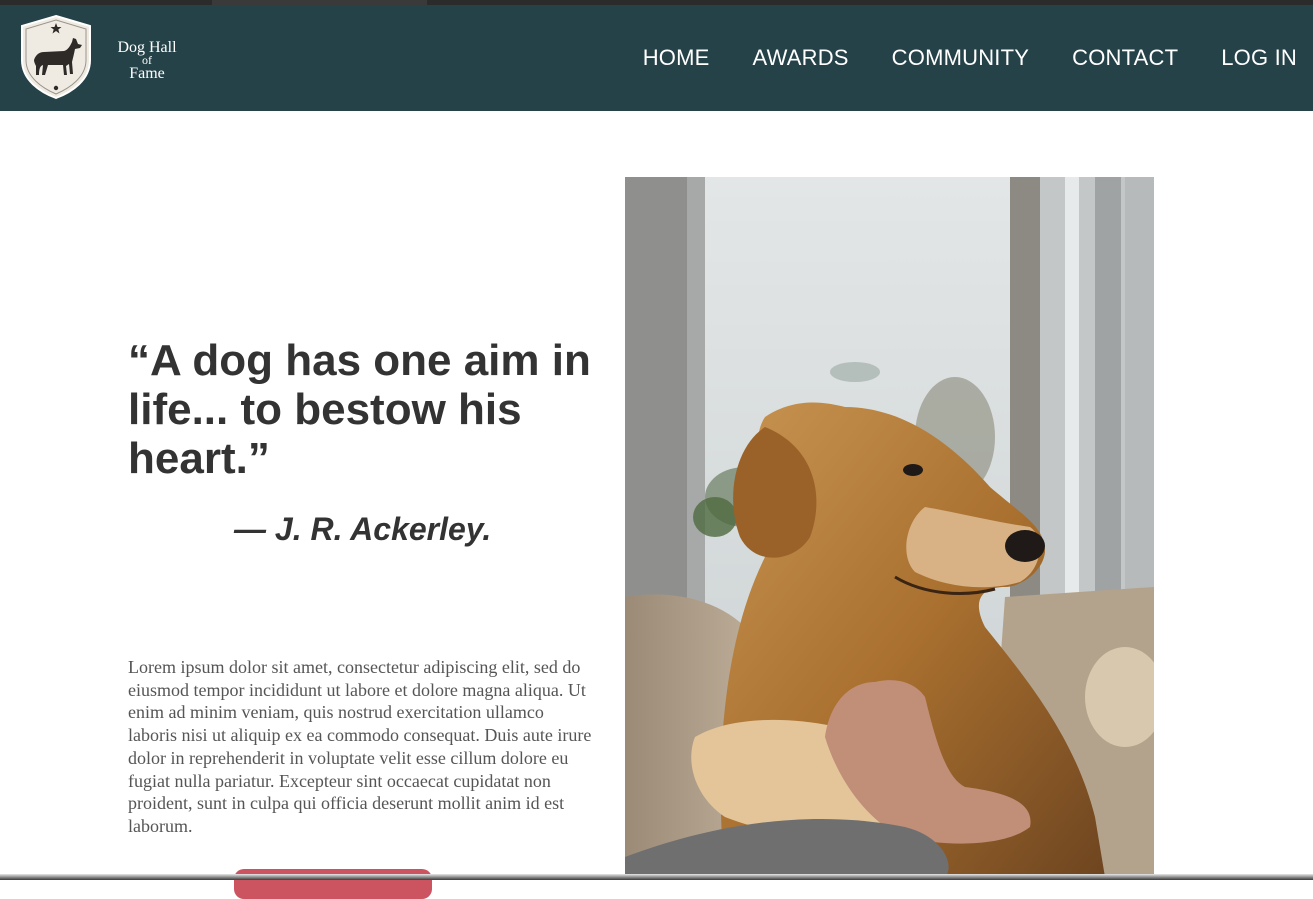 The height and width of the screenshot is (899, 1313). I want to click on quote-author: — J. R. Ackerley., so click(363, 529).